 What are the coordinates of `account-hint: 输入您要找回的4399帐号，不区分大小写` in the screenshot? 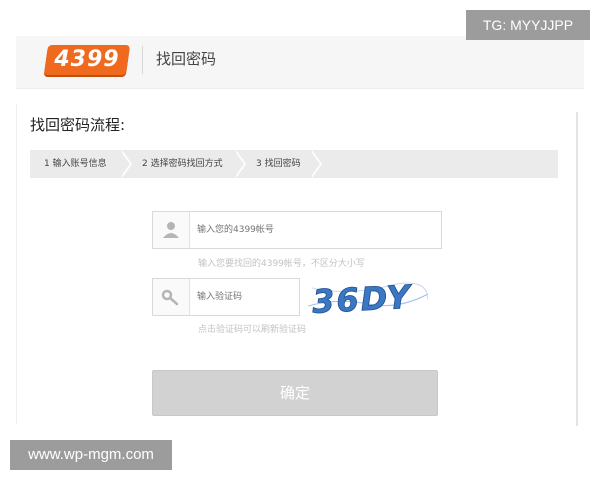 It's located at (281, 264).